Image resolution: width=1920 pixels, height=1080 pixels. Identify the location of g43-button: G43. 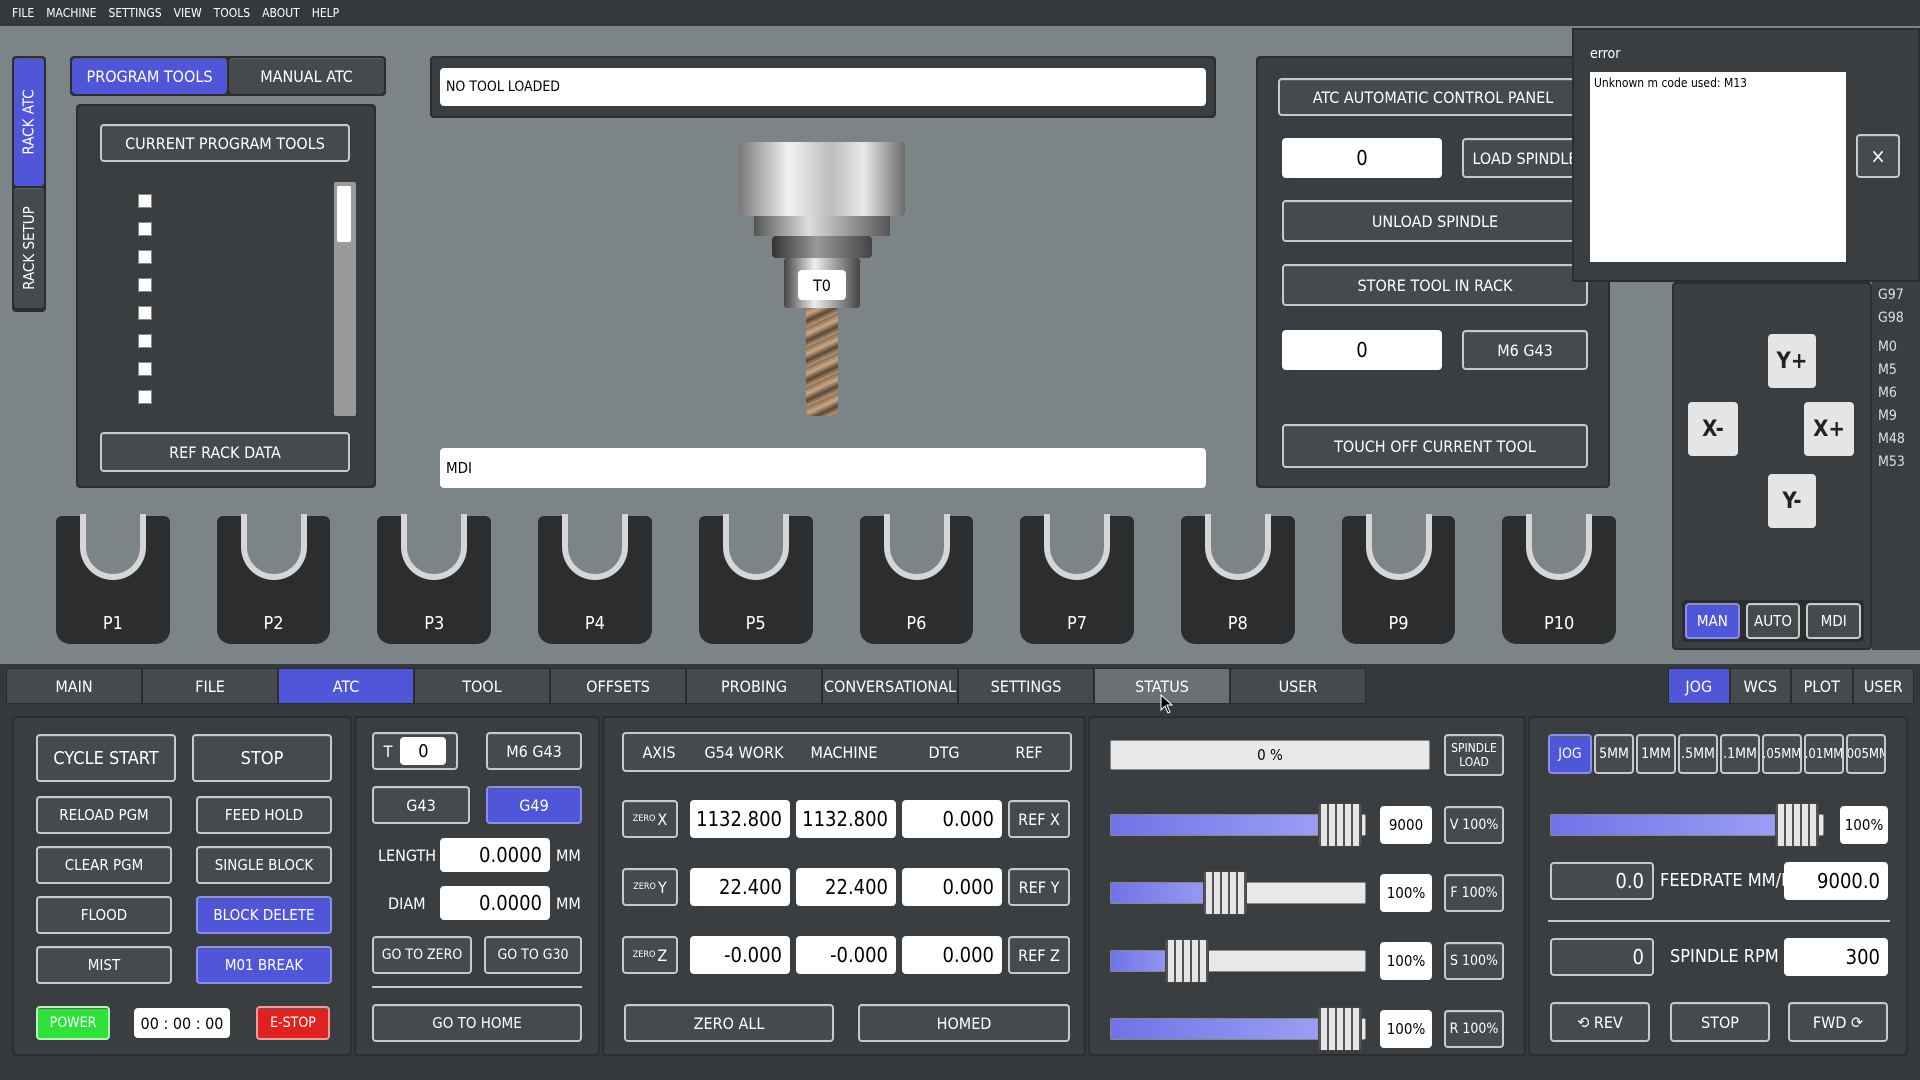
(421, 805).